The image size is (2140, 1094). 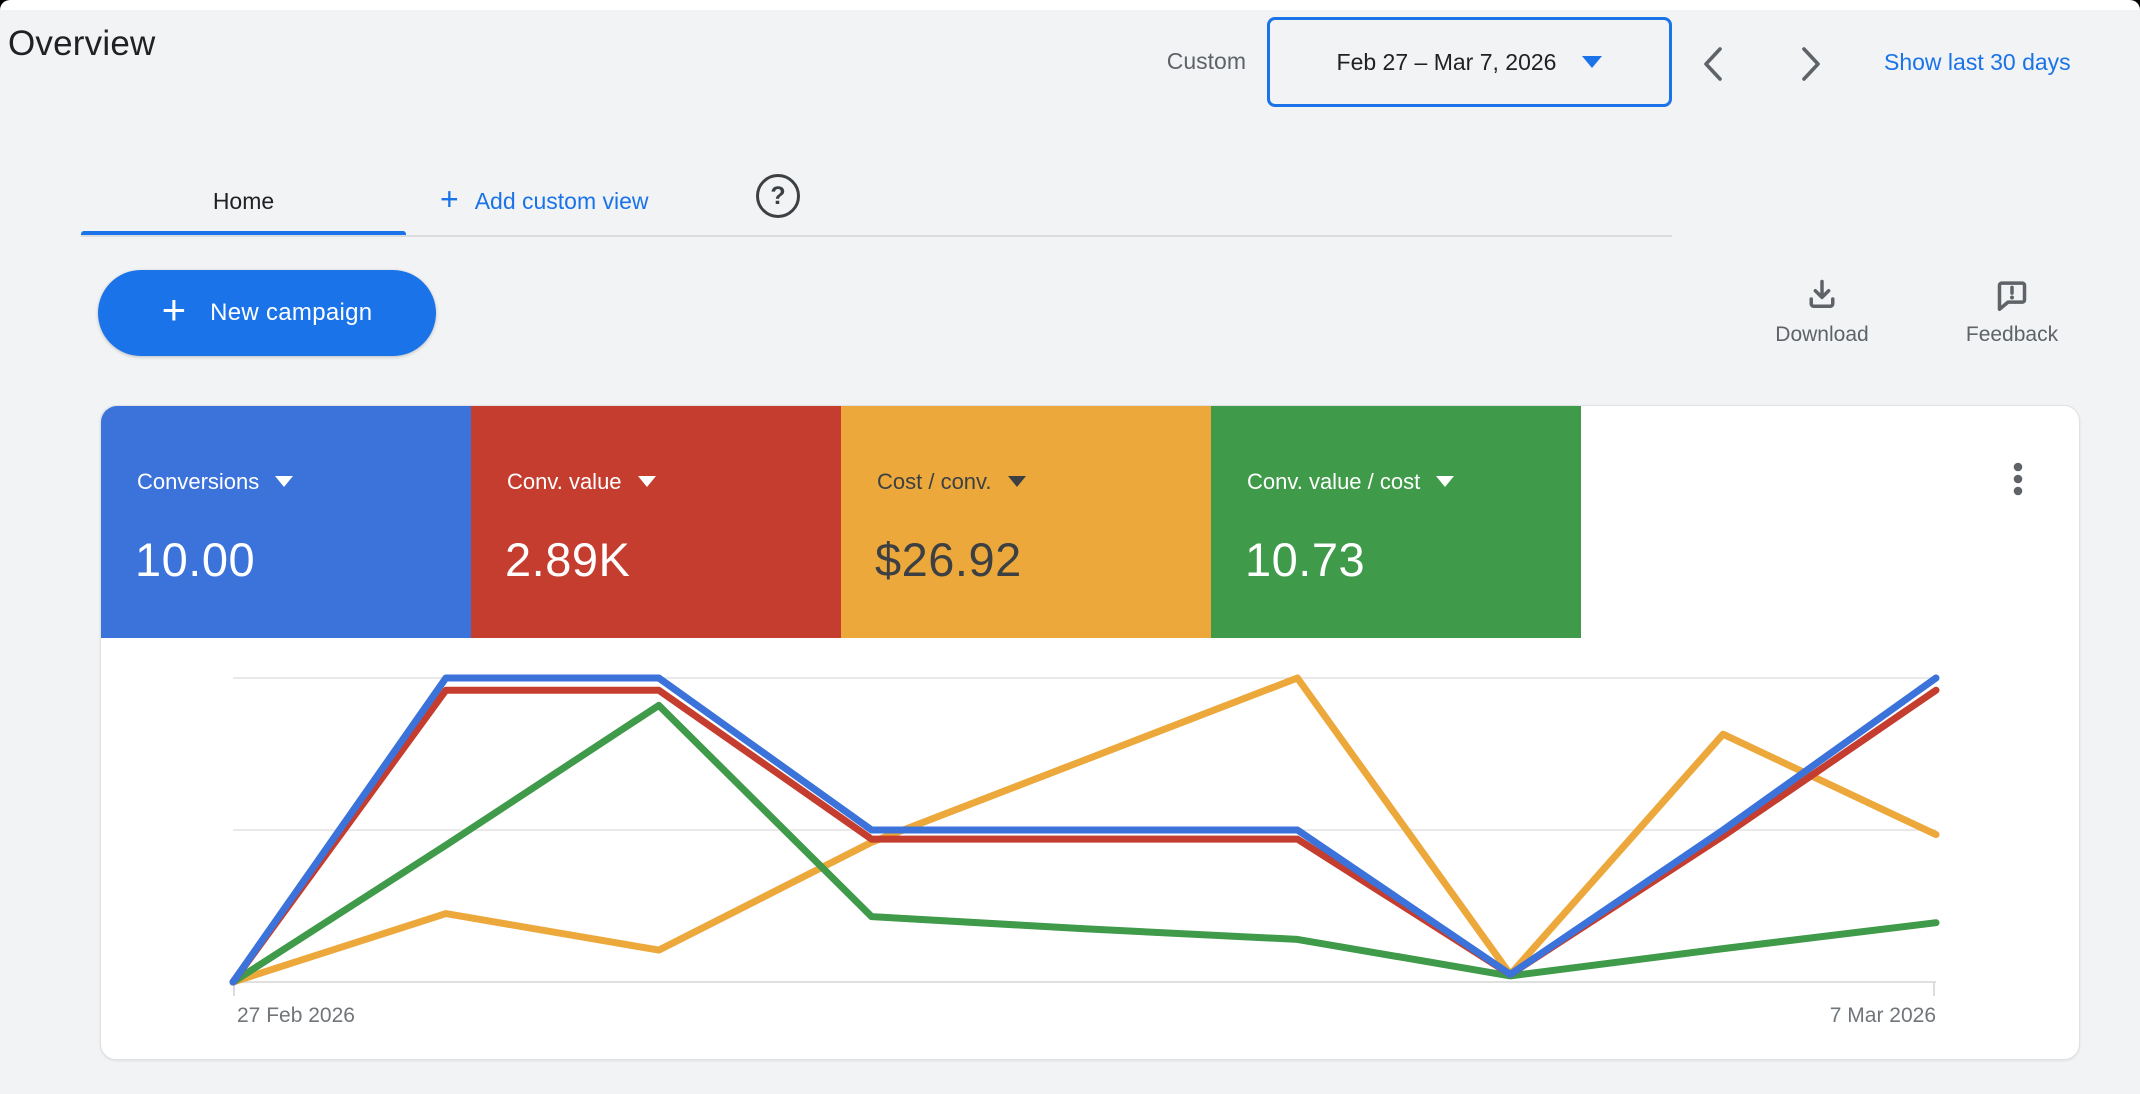 I want to click on scorecard-value: $26.92, so click(x=948, y=559).